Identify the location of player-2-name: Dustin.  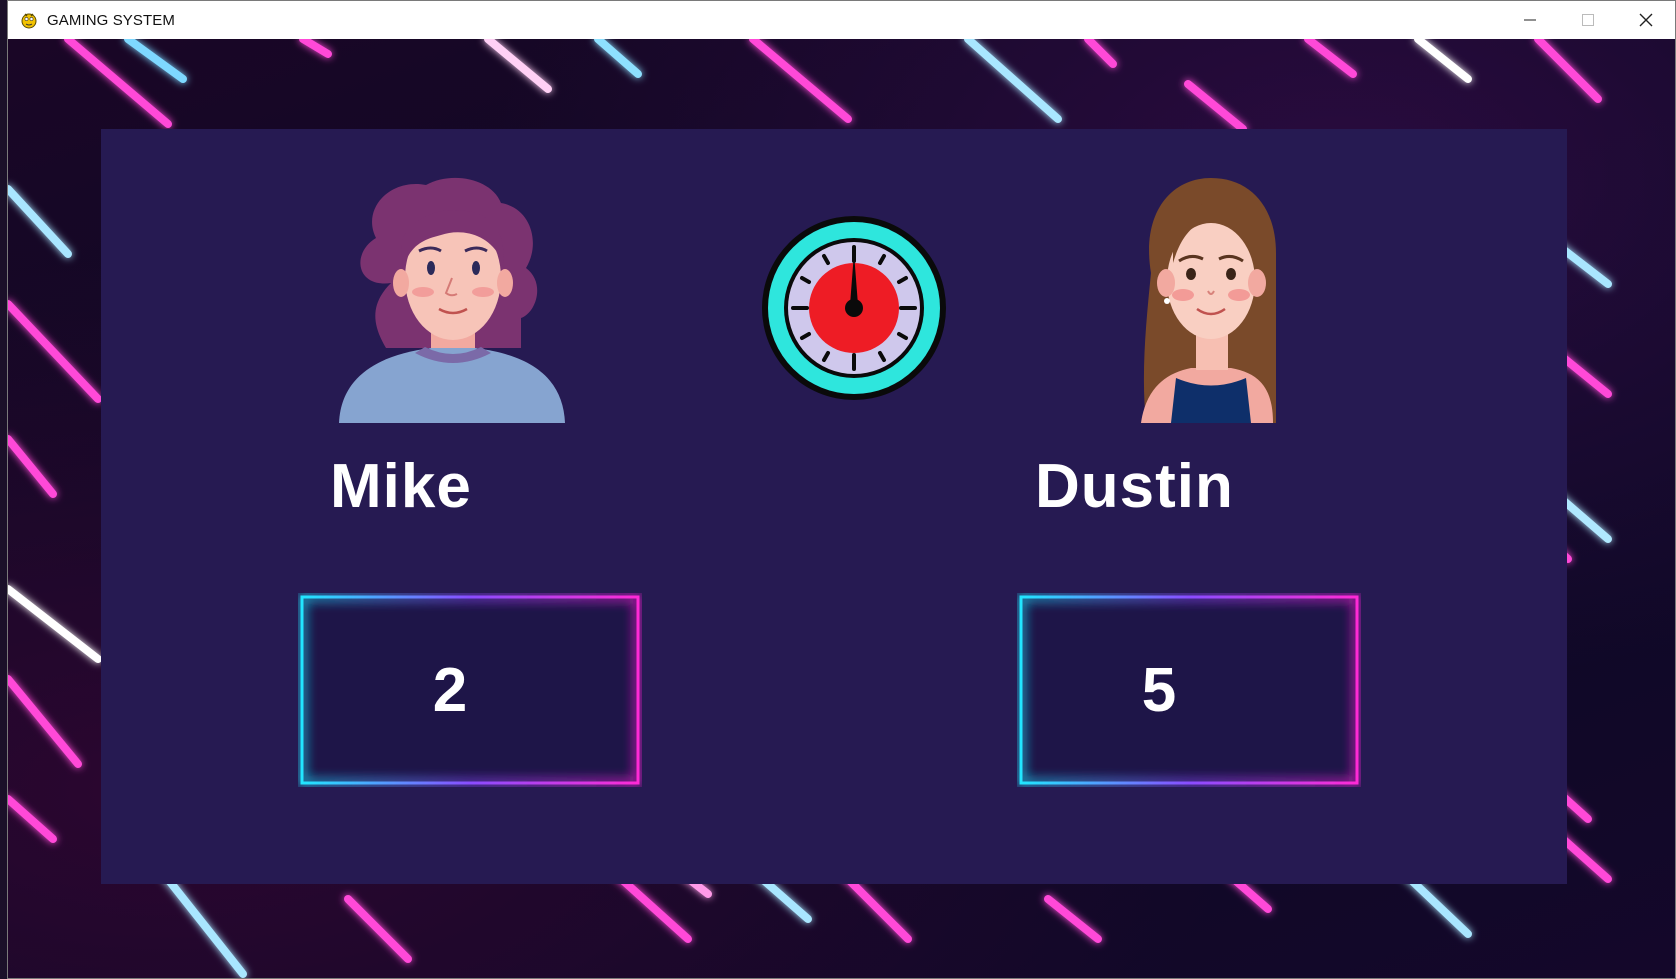
(1134, 486).